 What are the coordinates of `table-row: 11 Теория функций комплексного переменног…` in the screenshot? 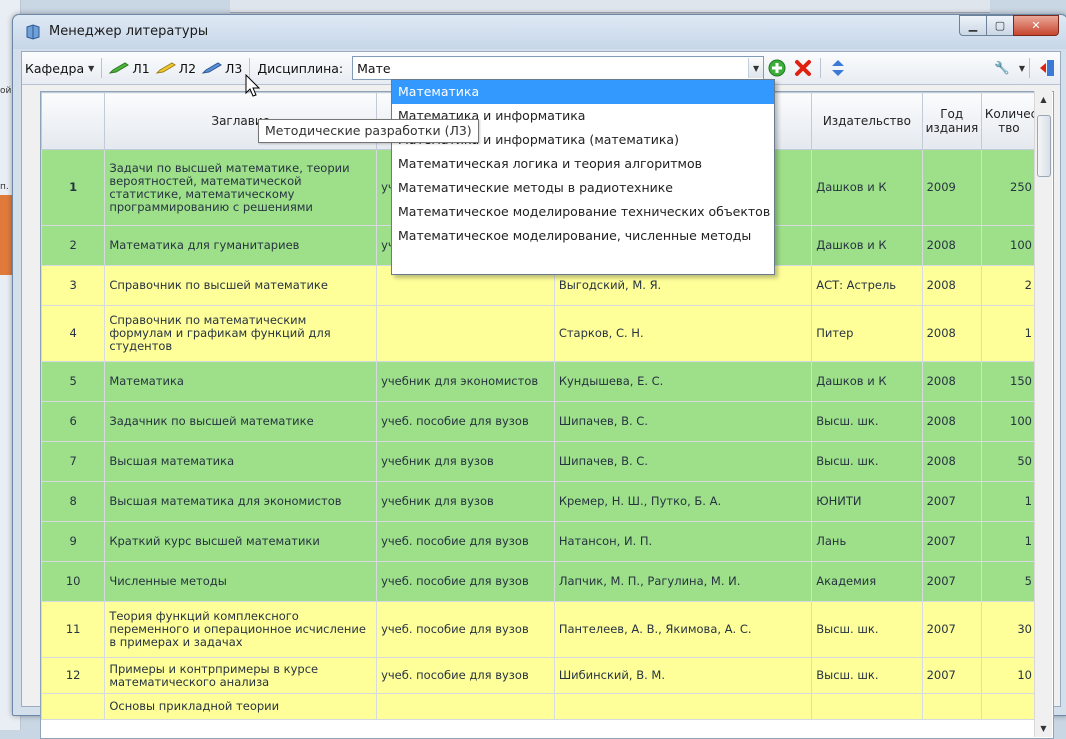 It's located at (539, 629).